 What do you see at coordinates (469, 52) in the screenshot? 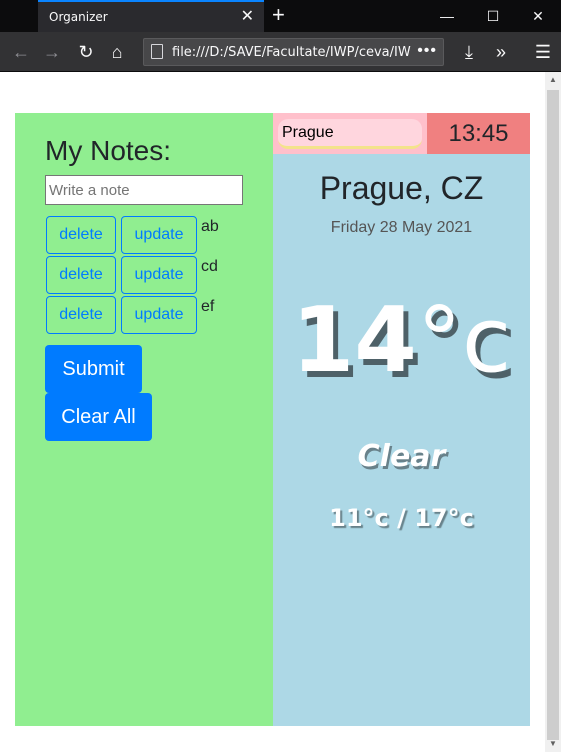
I see `download-icon: ⤓` at bounding box center [469, 52].